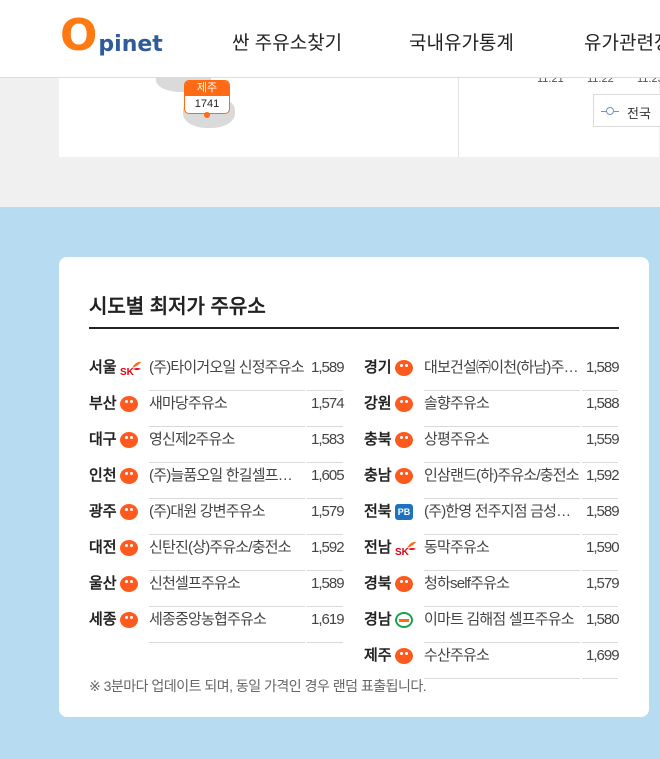  I want to click on station-row: 인천 (주)늘품오일 한길셀프주유소 1,605, so click(217, 482).